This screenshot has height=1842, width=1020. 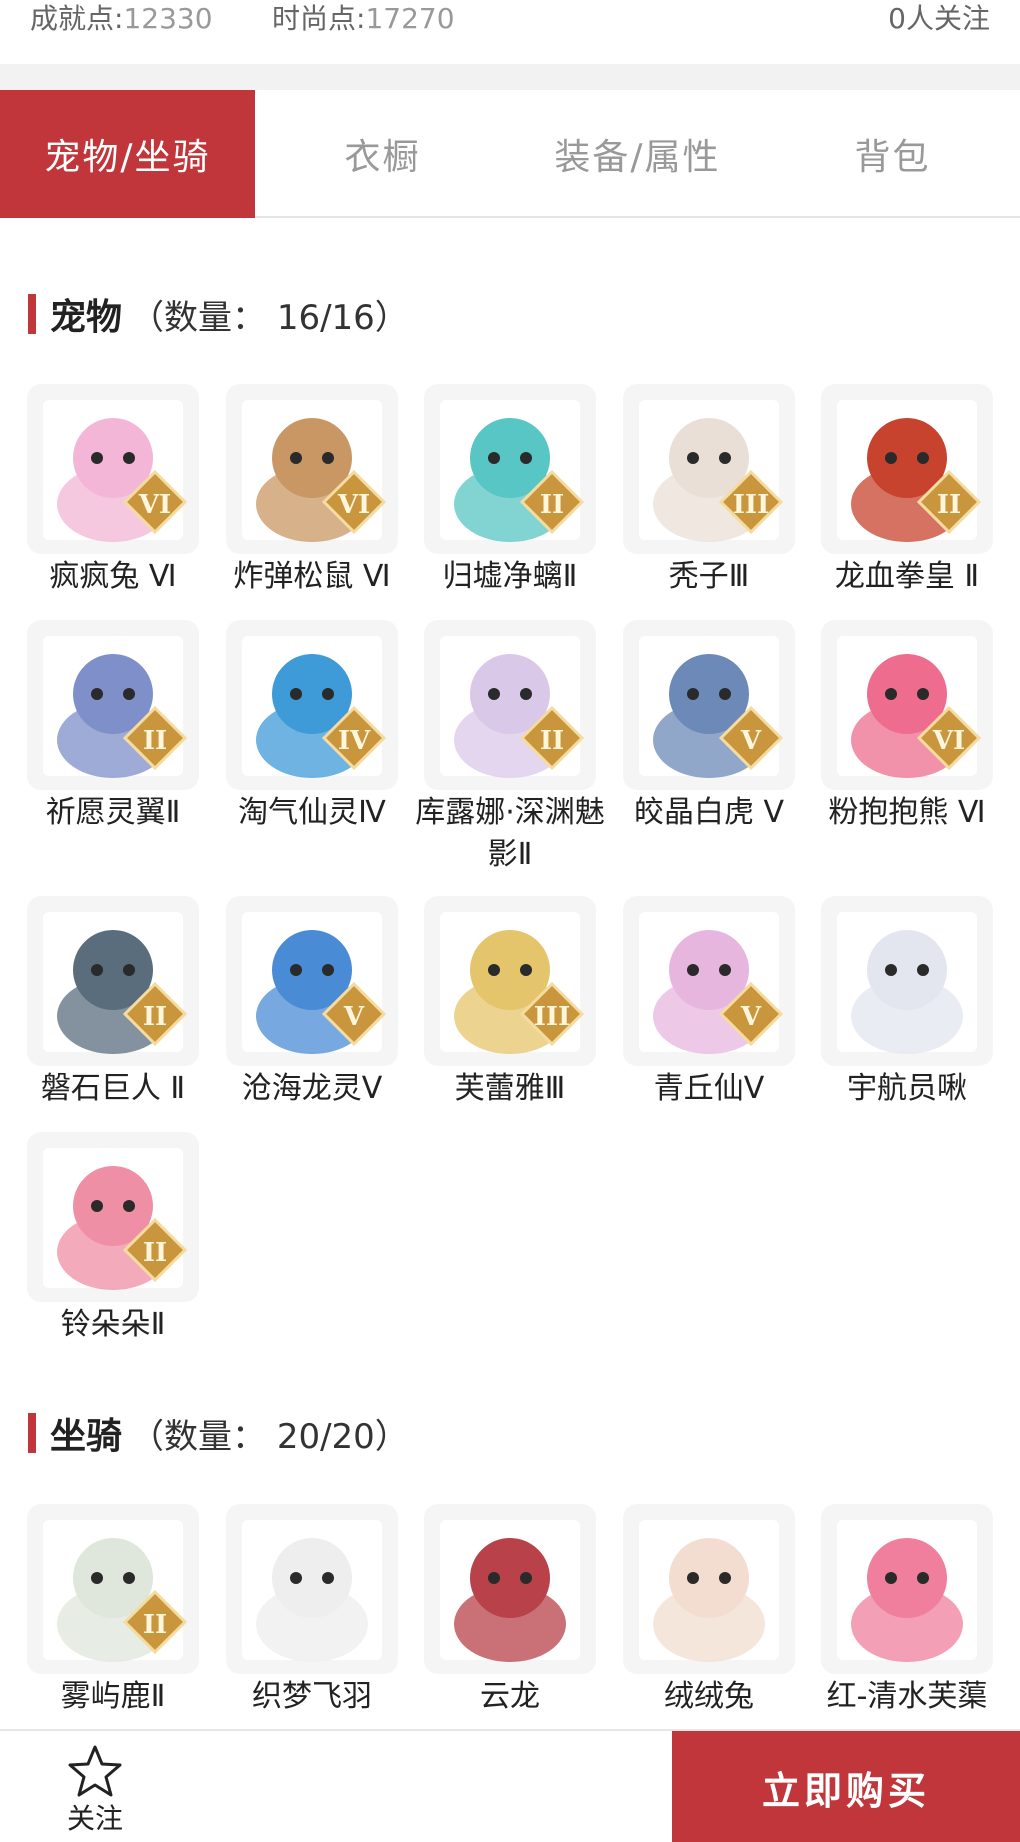 What do you see at coordinates (510, 576) in the screenshot?
I see `item-name: 归墟净螭Ⅱ` at bounding box center [510, 576].